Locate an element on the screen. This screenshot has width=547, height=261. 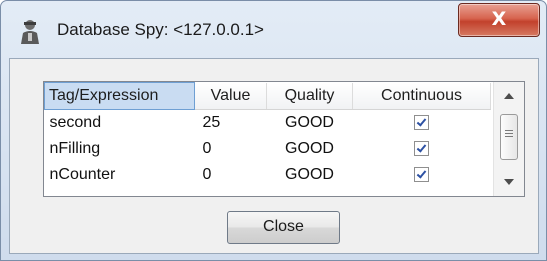
tag-cell: nCounter is located at coordinates (120, 175).